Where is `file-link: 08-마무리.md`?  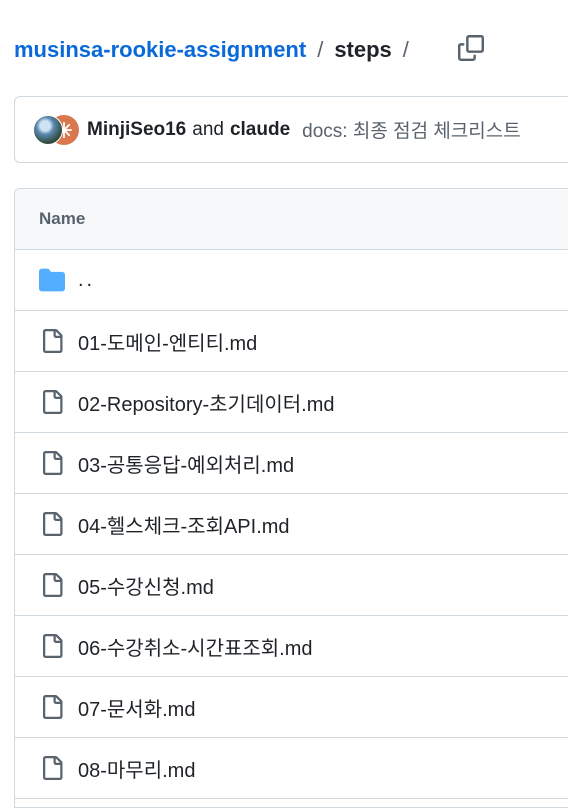 file-link: 08-마무리.md is located at coordinates (136, 768).